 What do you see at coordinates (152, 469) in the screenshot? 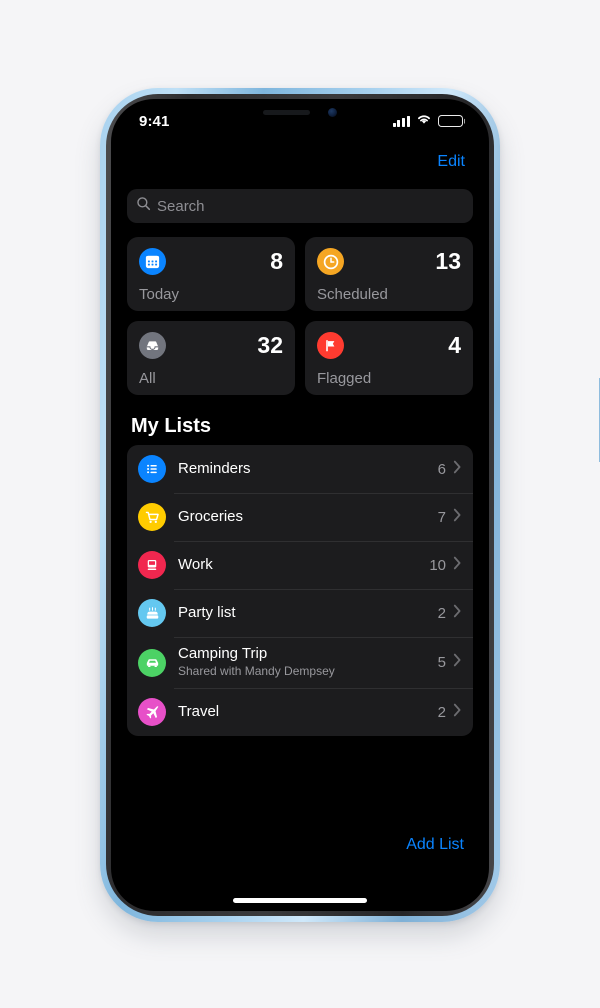
I see `list-bullet-icon` at bounding box center [152, 469].